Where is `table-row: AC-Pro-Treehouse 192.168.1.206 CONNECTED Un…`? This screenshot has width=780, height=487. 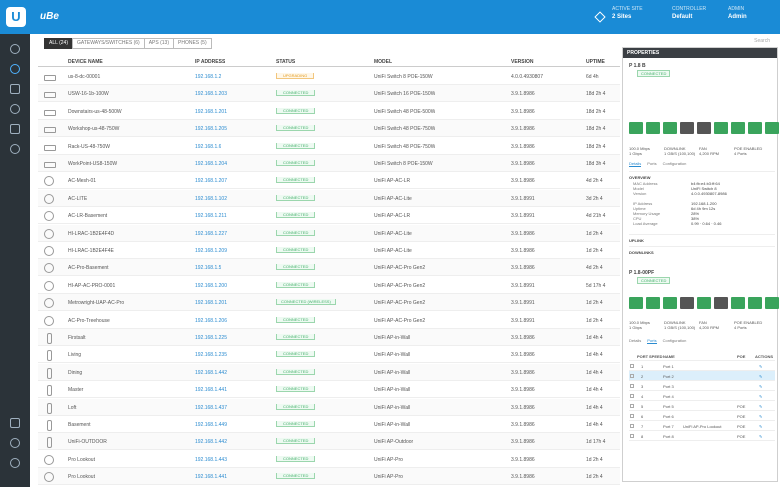
table-row: AC-Pro-Treehouse 192.168.1.206 CONNECTED Un… is located at coordinates (329, 320).